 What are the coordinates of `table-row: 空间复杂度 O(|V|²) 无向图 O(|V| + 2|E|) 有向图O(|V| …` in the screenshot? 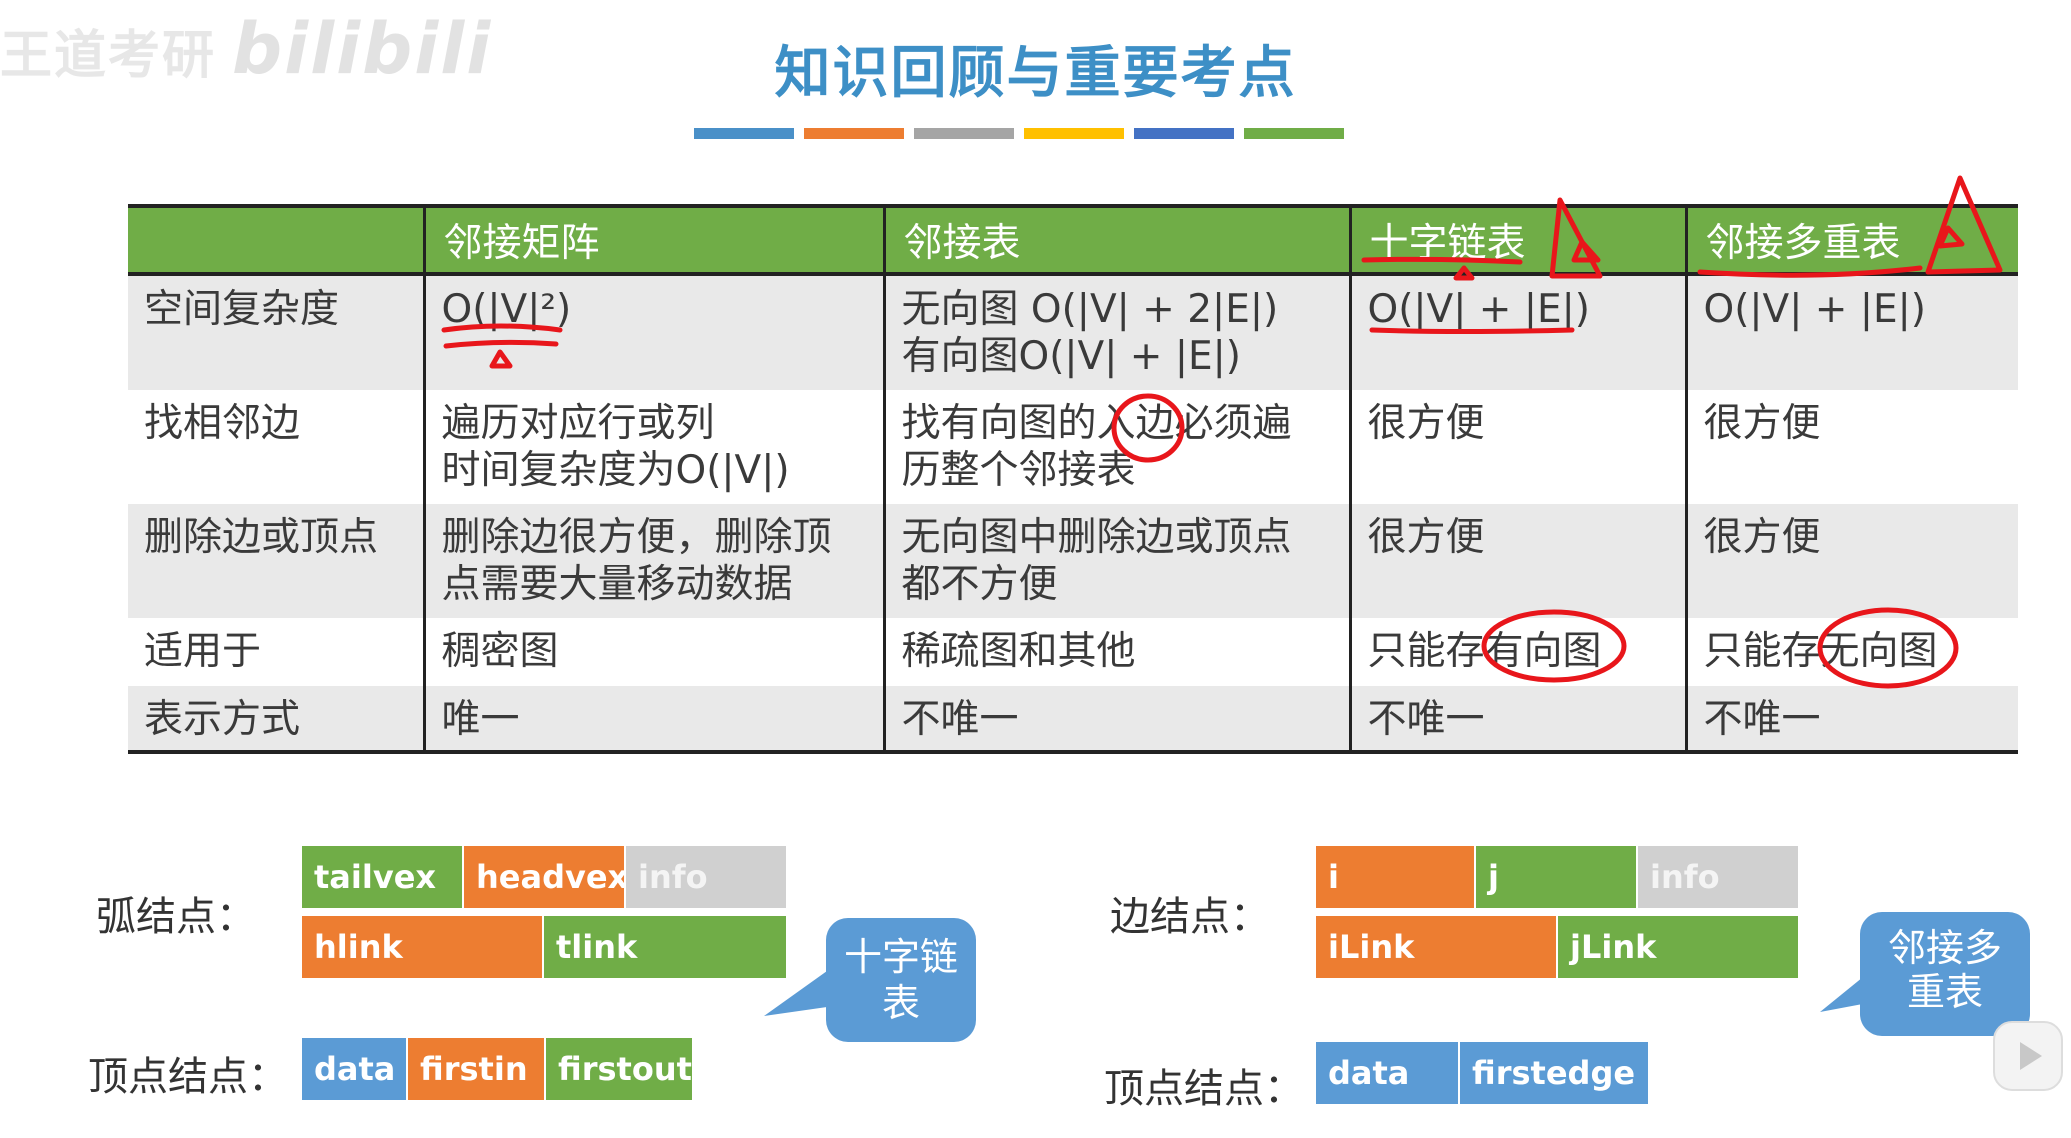 It's located at (1073, 332).